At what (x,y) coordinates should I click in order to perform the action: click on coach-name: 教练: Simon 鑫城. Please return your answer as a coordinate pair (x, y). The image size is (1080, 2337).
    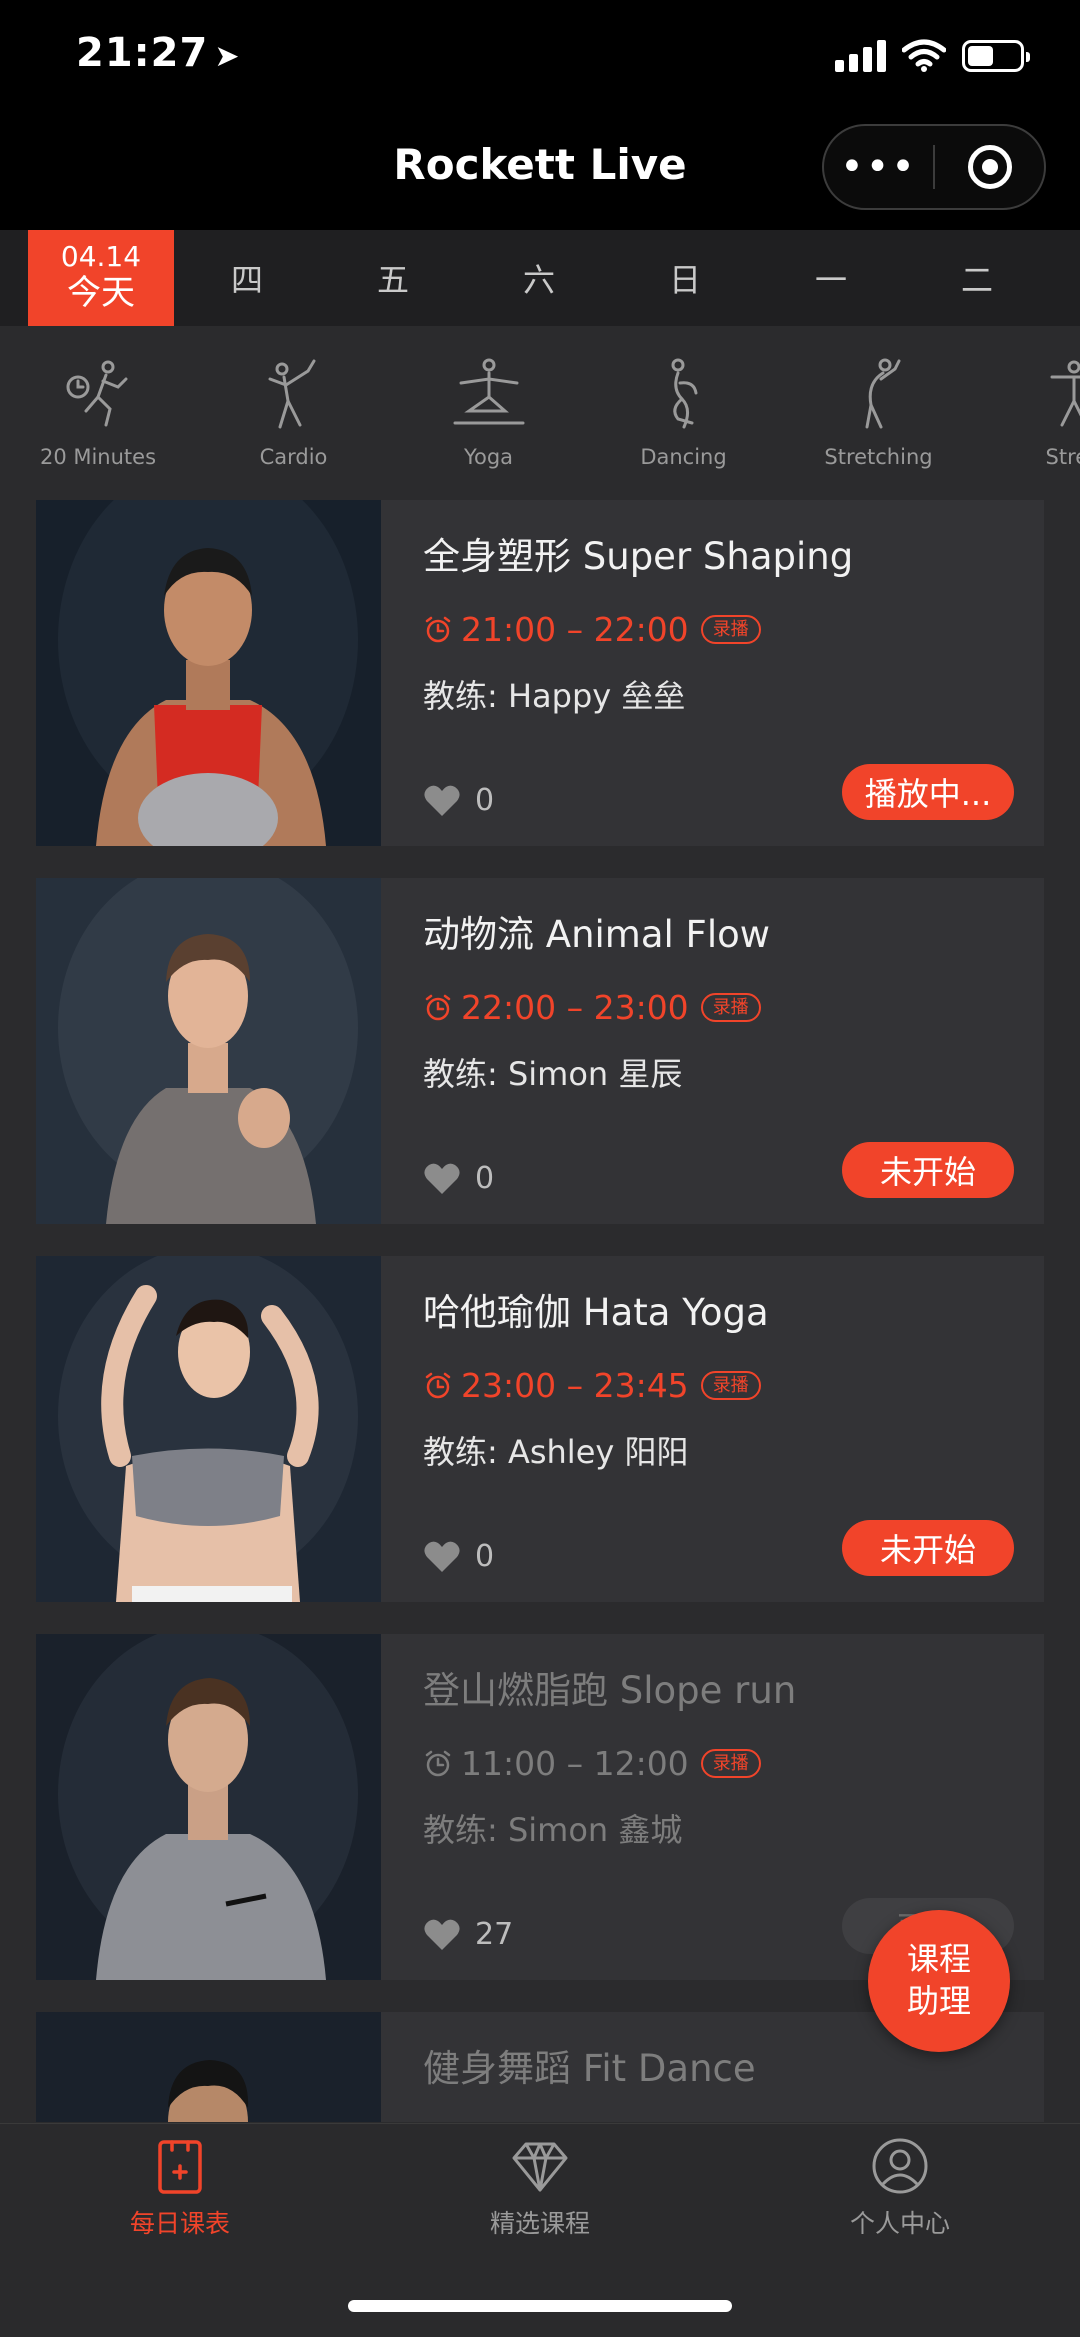
    Looking at the image, I should click on (553, 1830).